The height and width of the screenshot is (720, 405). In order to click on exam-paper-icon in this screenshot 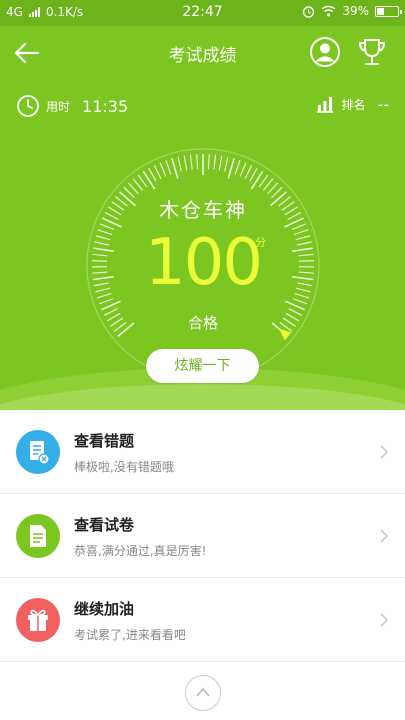, I will do `click(38, 536)`.